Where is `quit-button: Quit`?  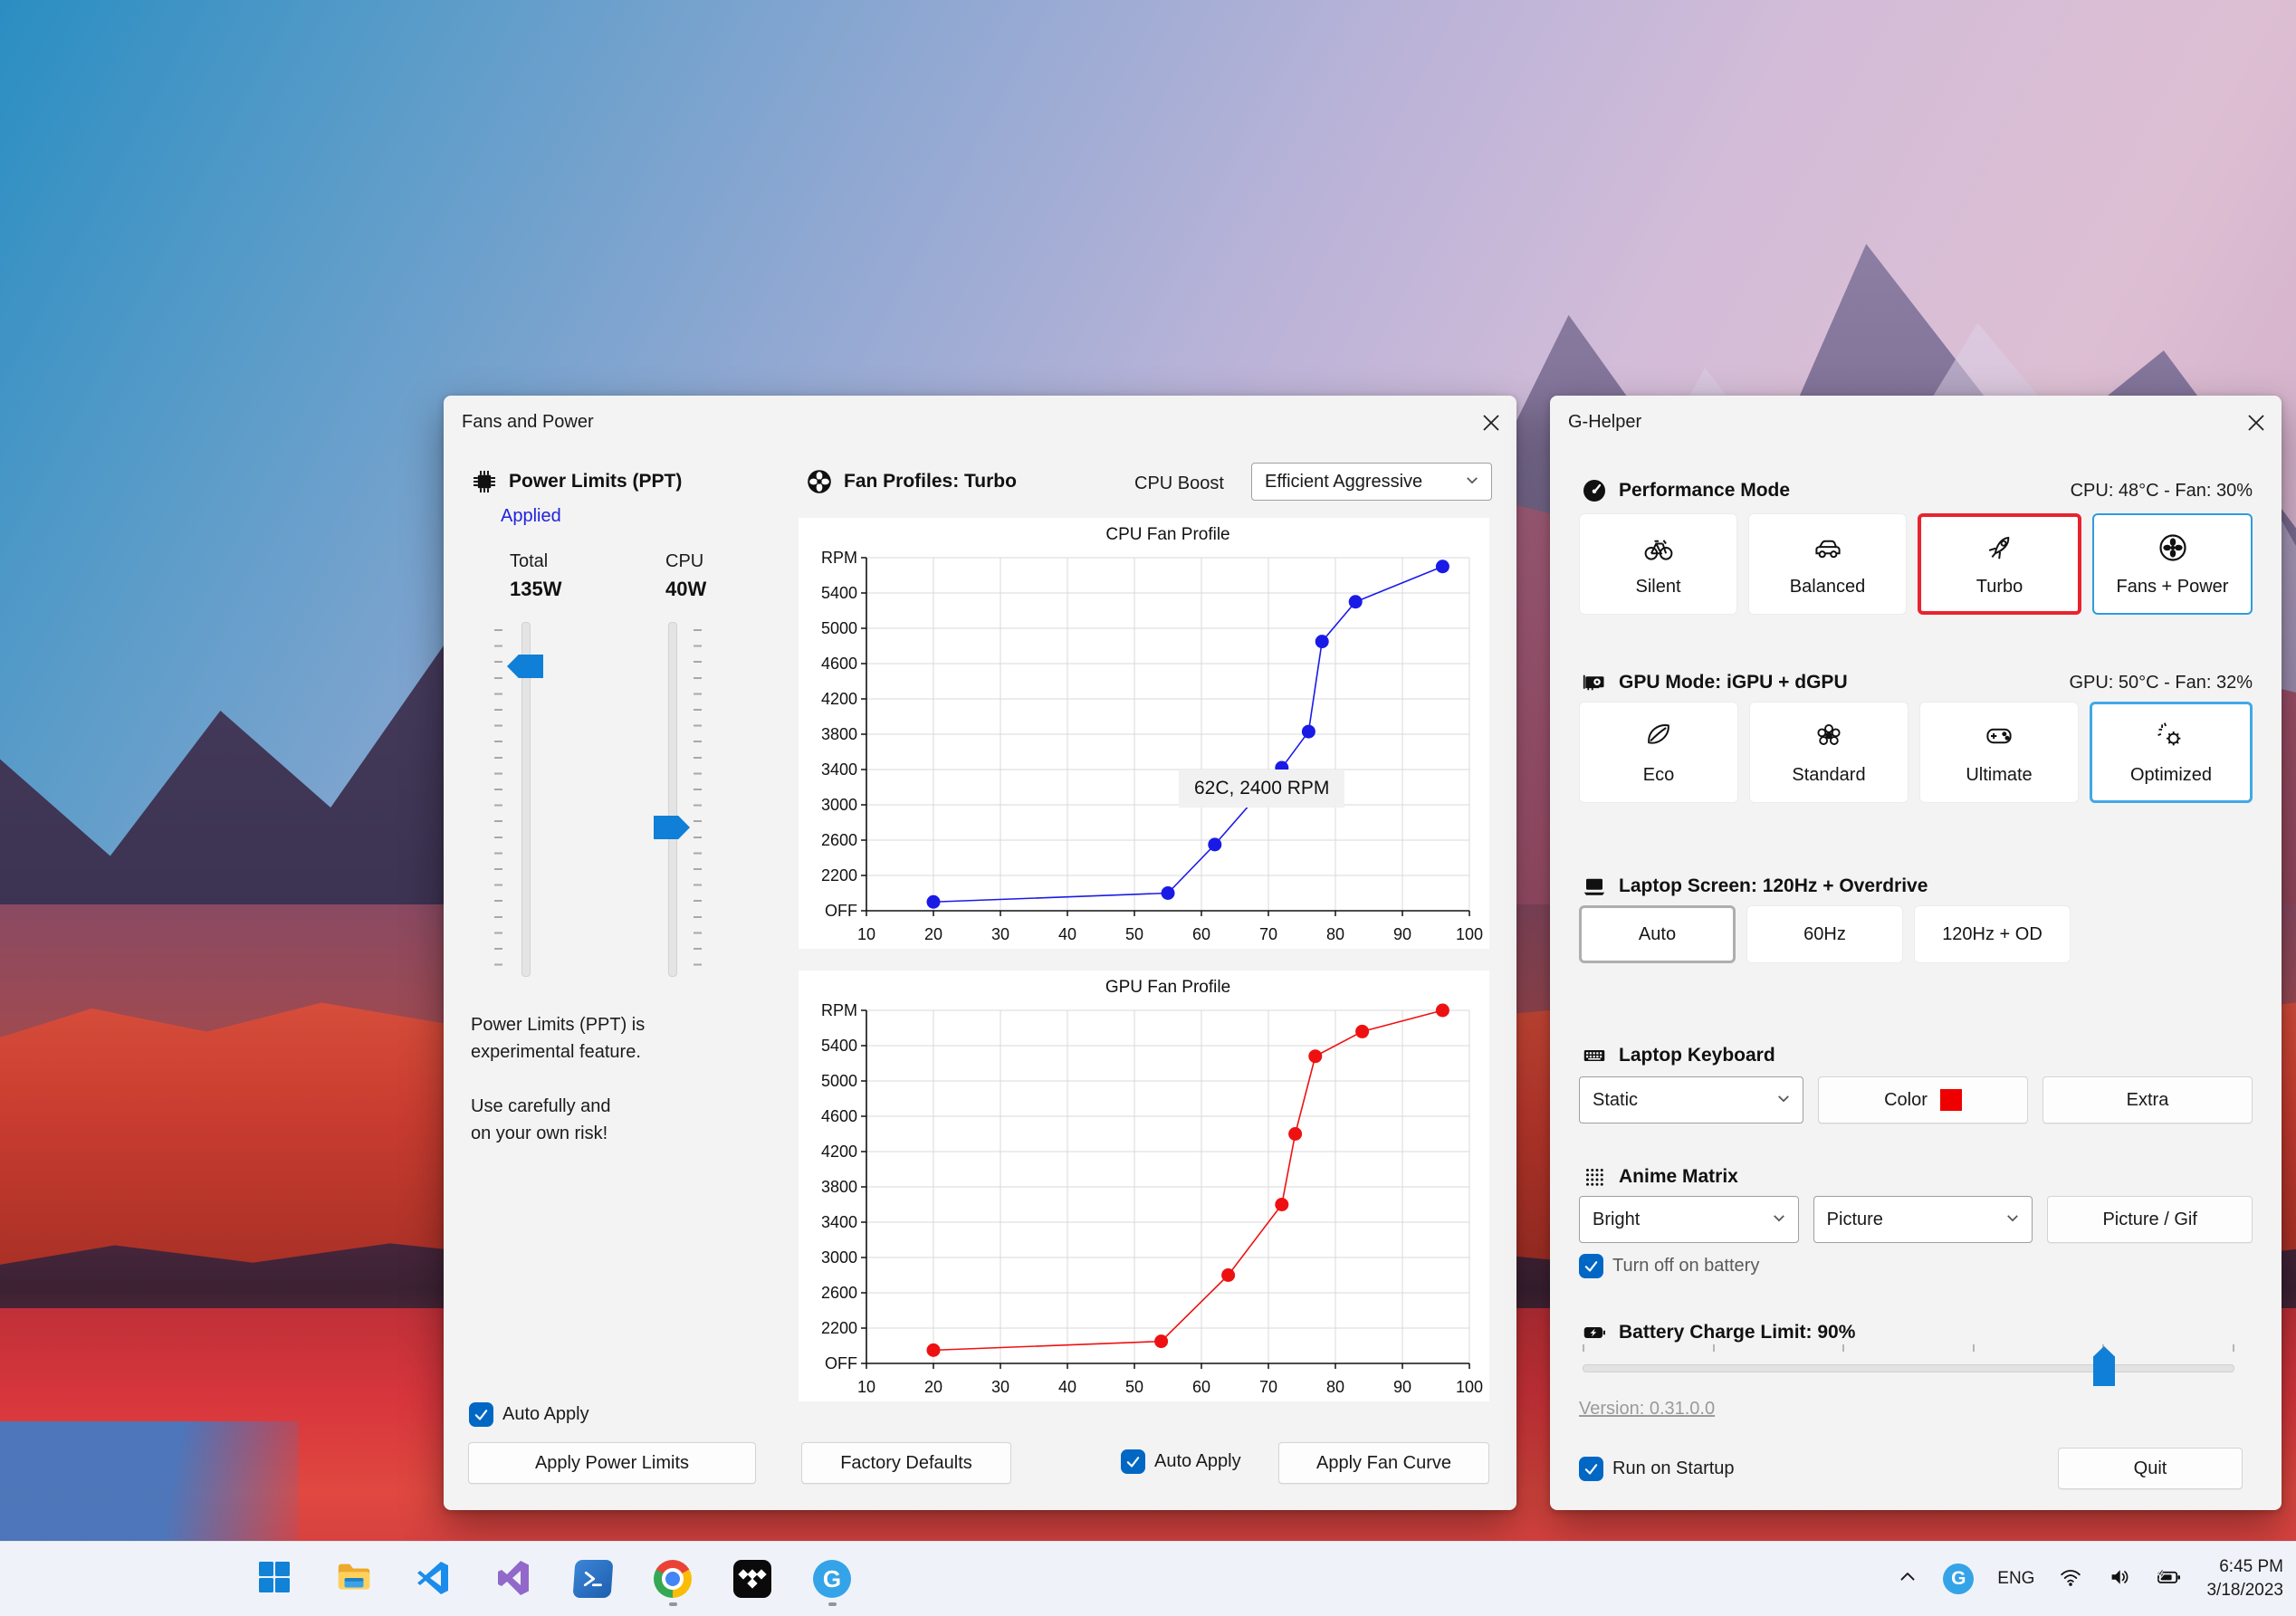 quit-button: Quit is located at coordinates (2150, 1468).